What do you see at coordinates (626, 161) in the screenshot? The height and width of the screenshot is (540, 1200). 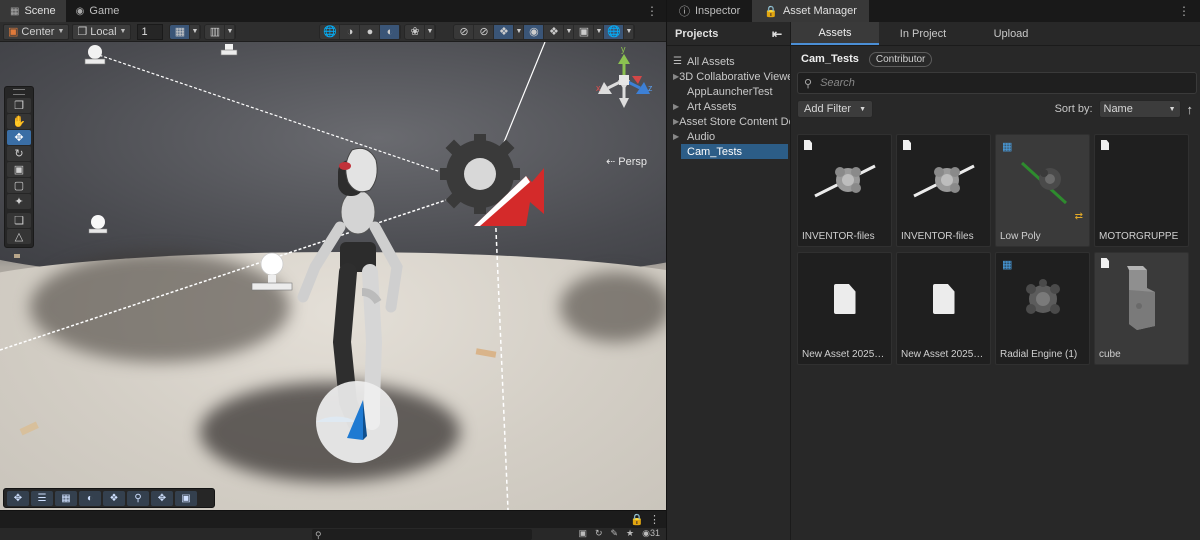 I see `projection-label: ⇠ Persp` at bounding box center [626, 161].